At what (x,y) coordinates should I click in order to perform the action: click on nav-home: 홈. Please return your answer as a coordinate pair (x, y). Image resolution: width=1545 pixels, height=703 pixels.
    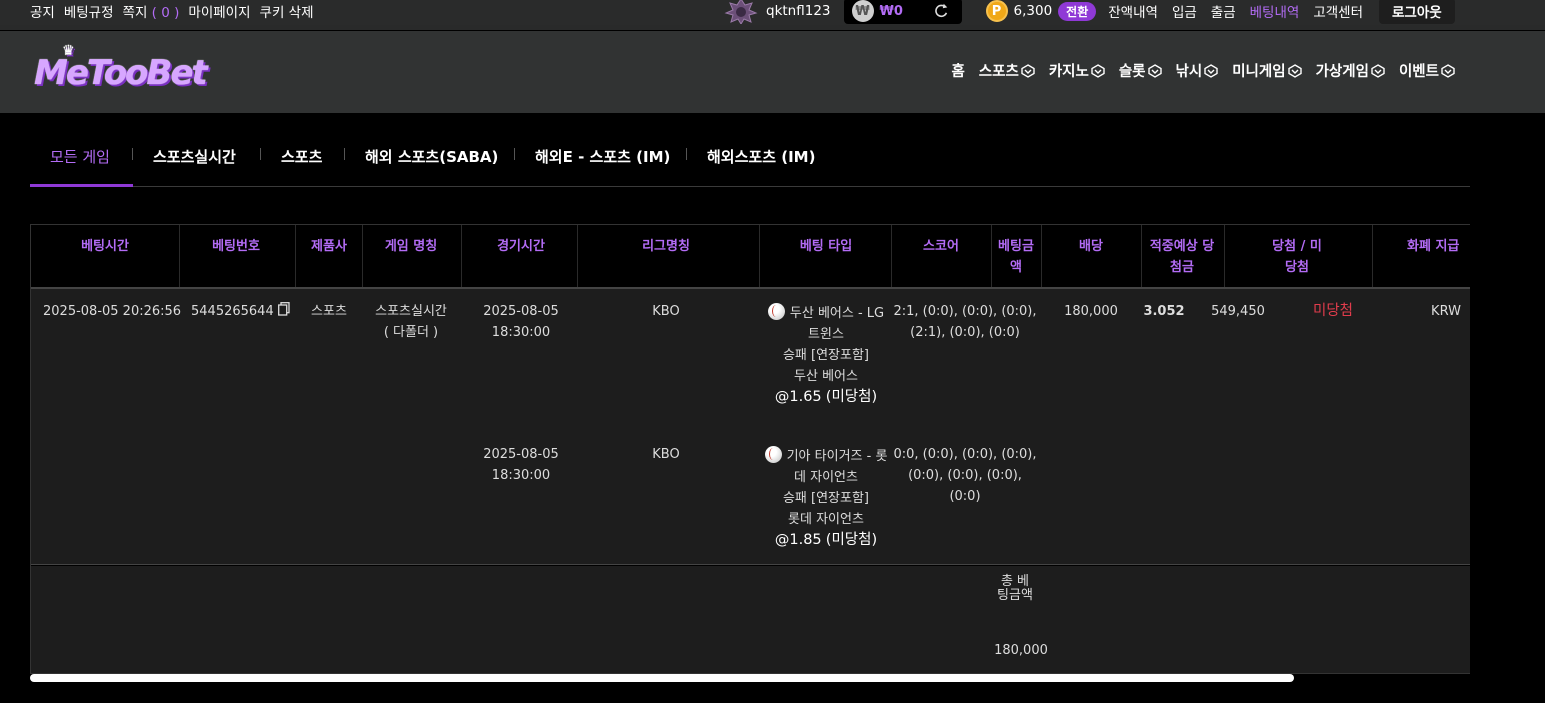
    Looking at the image, I should click on (957, 70).